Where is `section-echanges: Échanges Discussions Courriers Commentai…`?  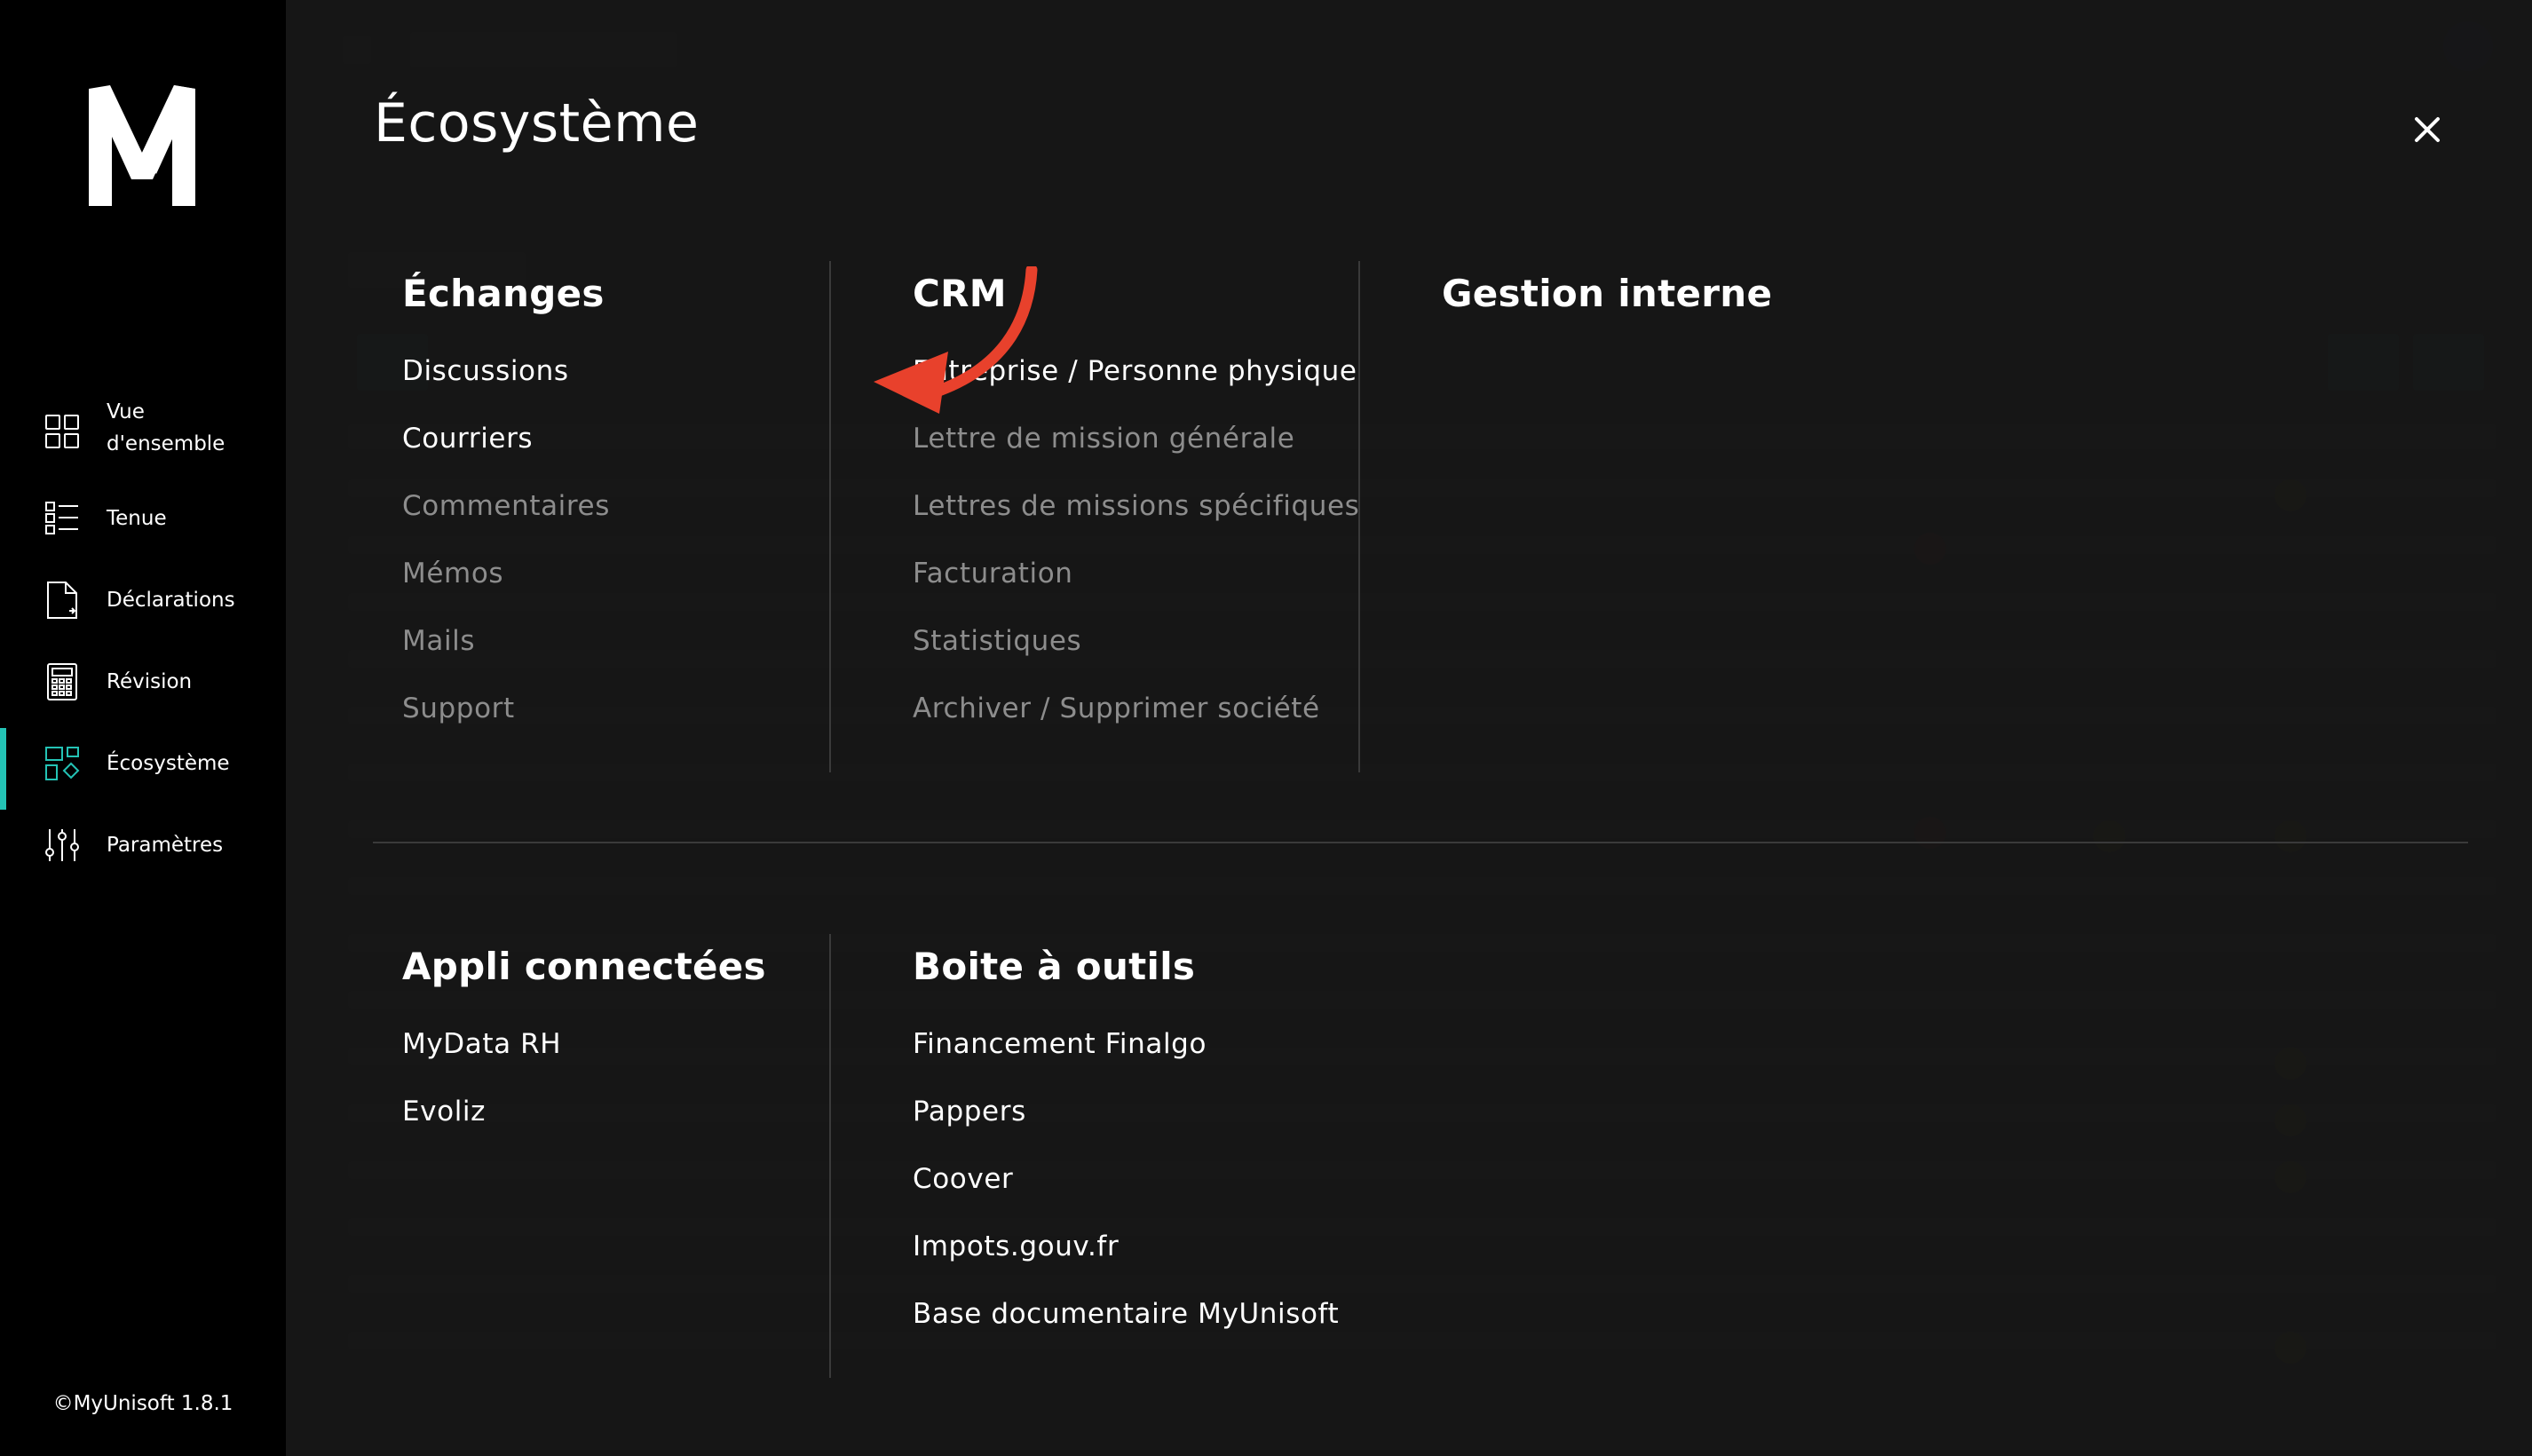 section-echanges: Échanges Discussions Courriers Commentai… is located at coordinates (506, 515).